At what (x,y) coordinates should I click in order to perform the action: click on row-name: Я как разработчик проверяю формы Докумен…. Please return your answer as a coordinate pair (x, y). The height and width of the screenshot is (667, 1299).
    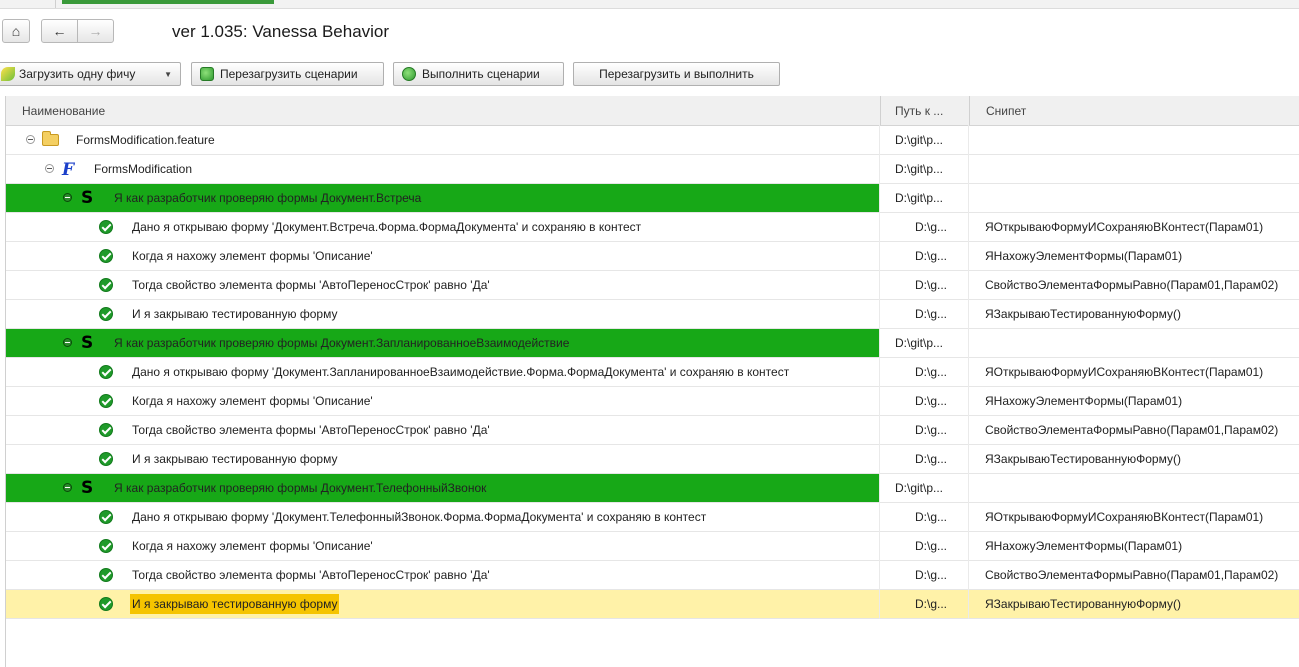
    Looking at the image, I should click on (300, 488).